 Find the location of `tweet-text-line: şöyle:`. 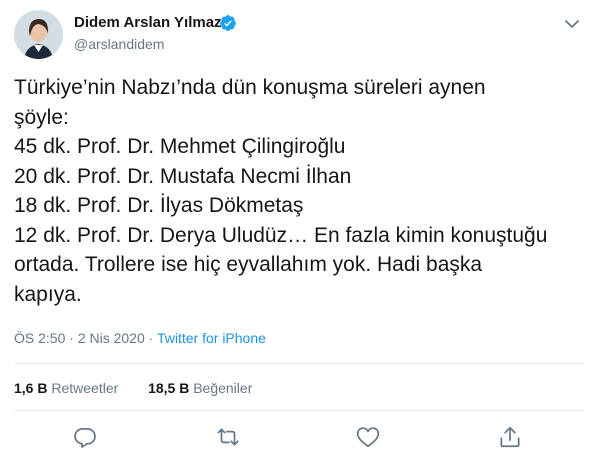

tweet-text-line: şöyle: is located at coordinates (41, 117).